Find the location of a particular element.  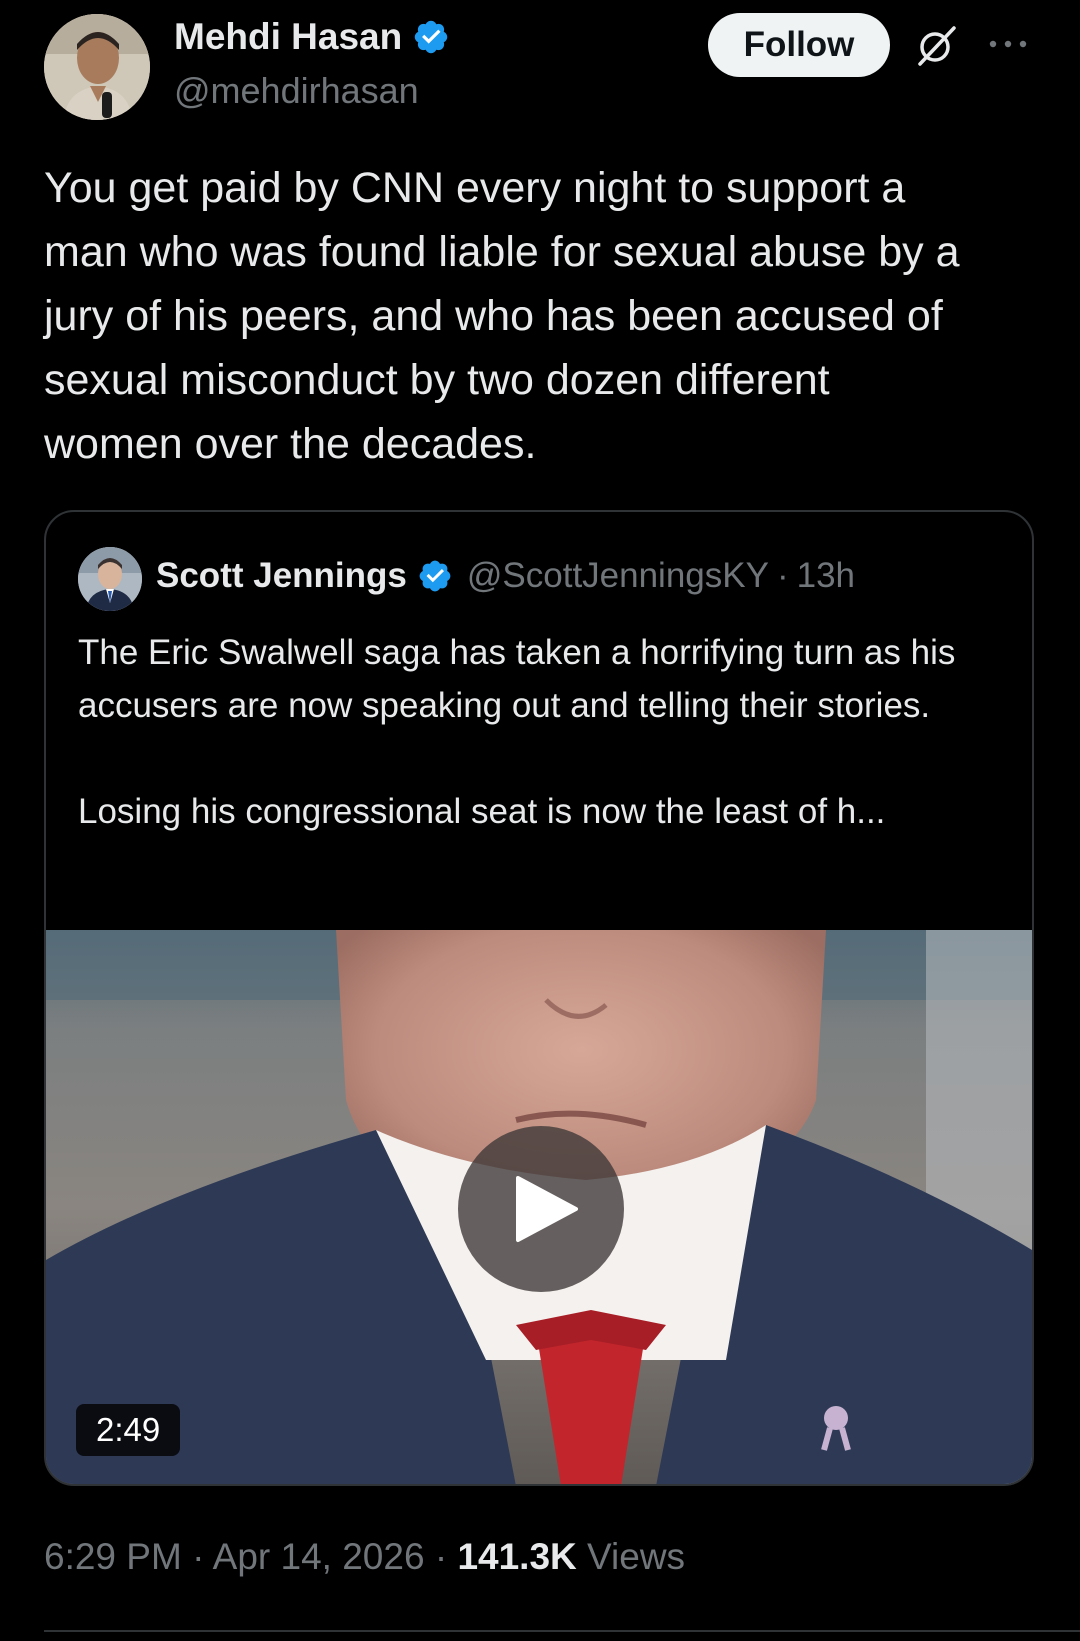

more-options-icon is located at coordinates (1008, 44).